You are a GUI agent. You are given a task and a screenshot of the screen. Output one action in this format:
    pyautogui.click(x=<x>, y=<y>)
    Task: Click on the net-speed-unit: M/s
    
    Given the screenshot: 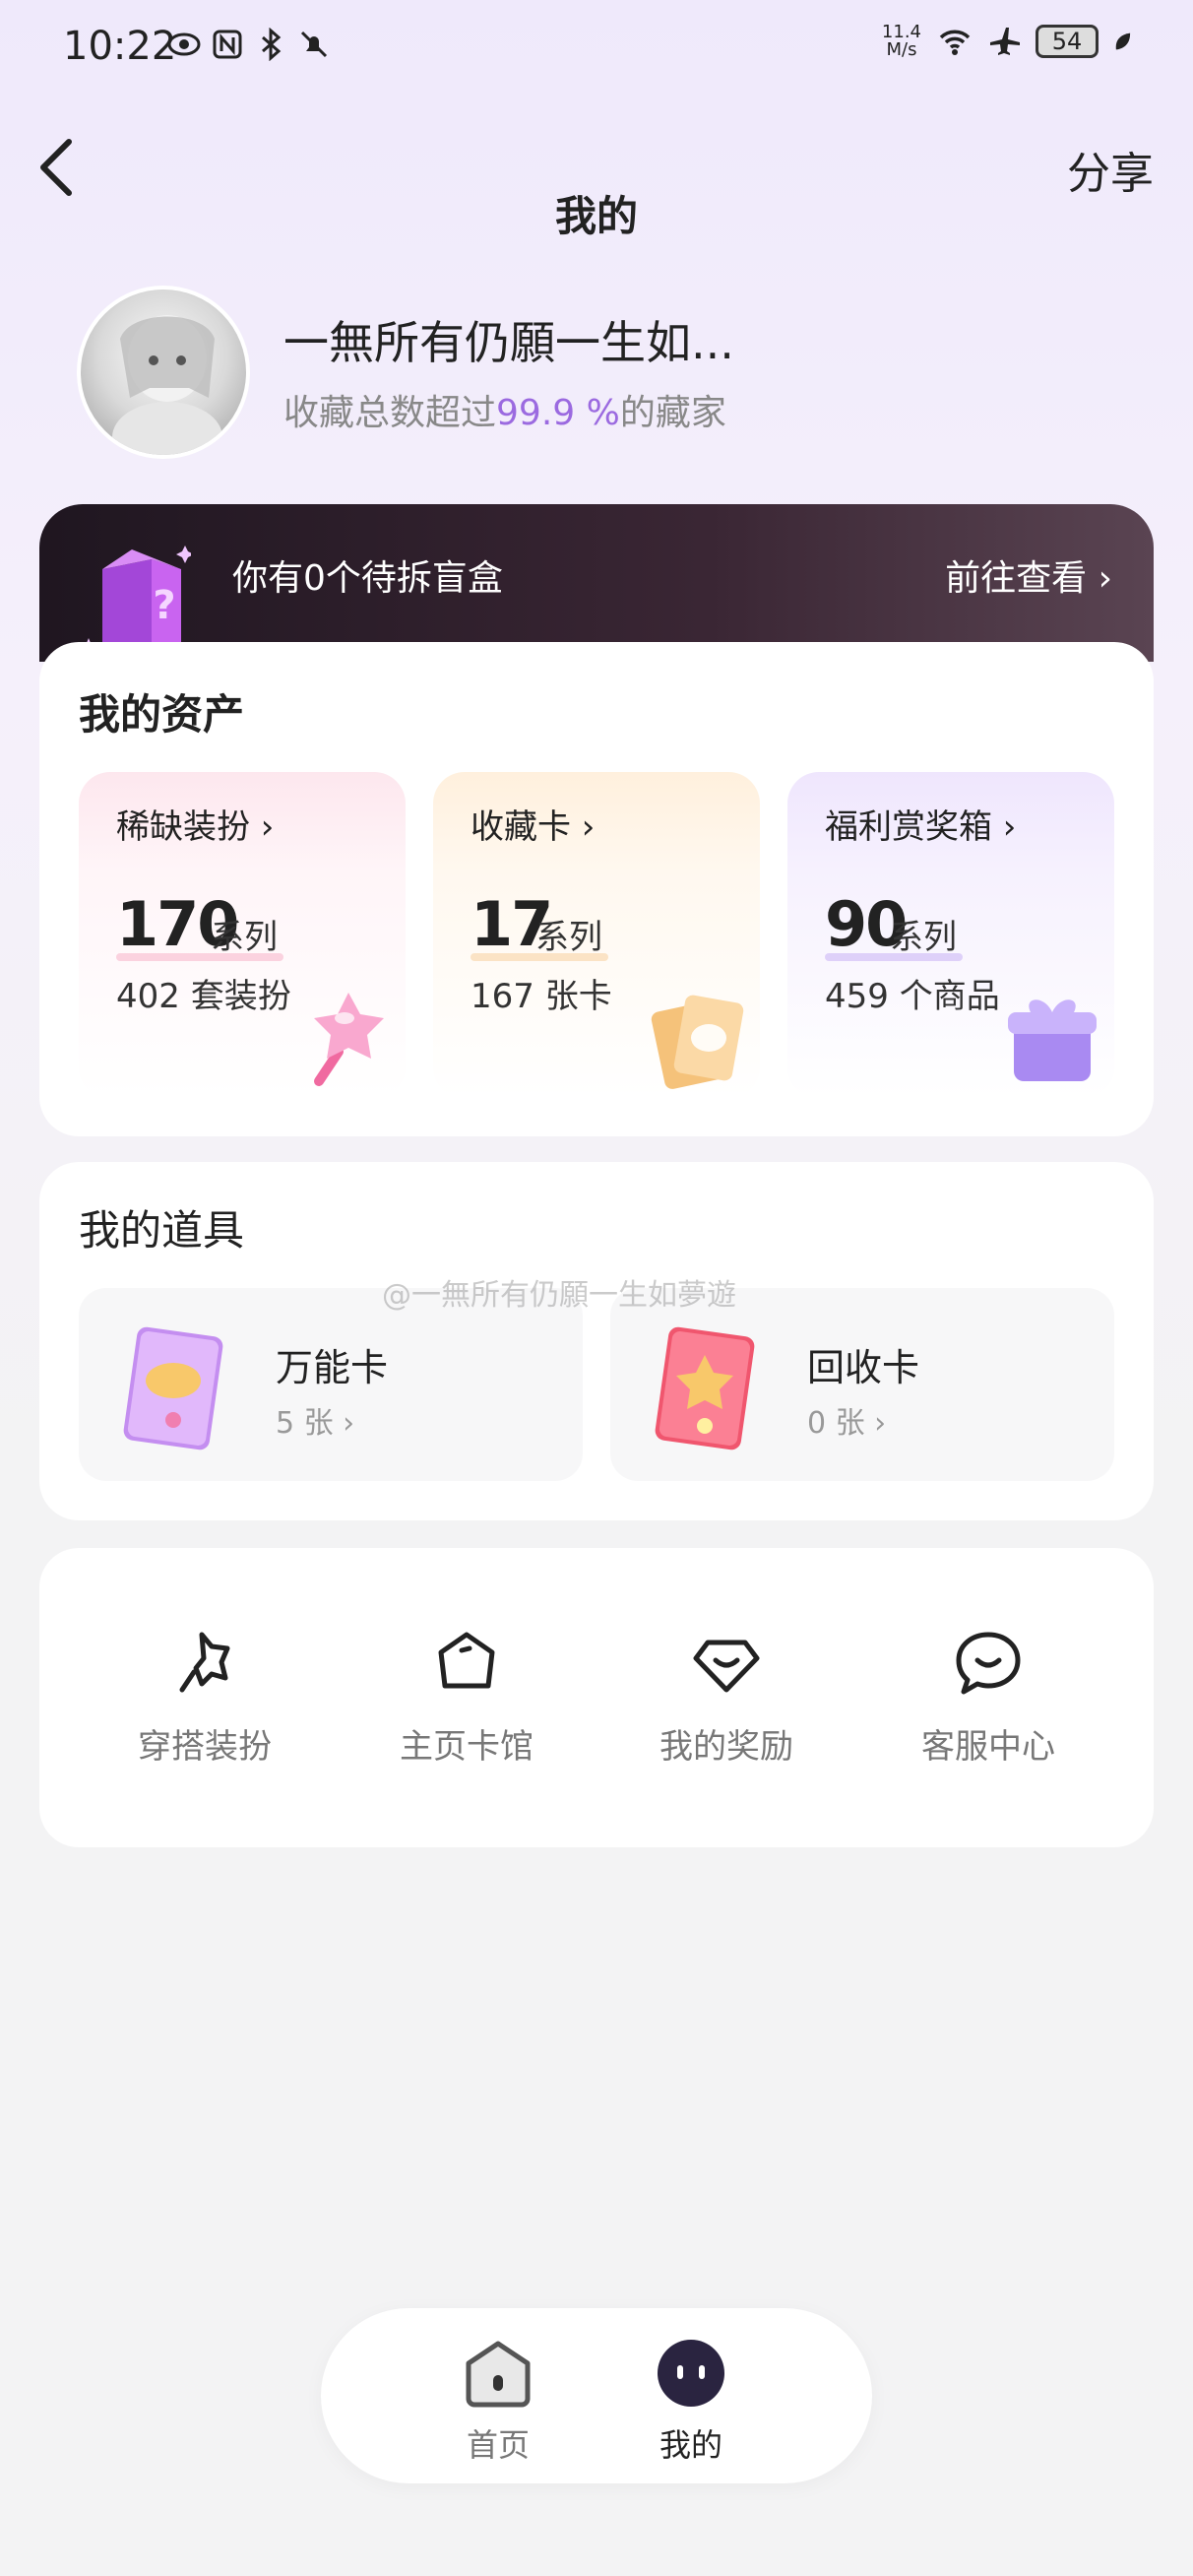 What is the action you would take?
    pyautogui.click(x=901, y=49)
    